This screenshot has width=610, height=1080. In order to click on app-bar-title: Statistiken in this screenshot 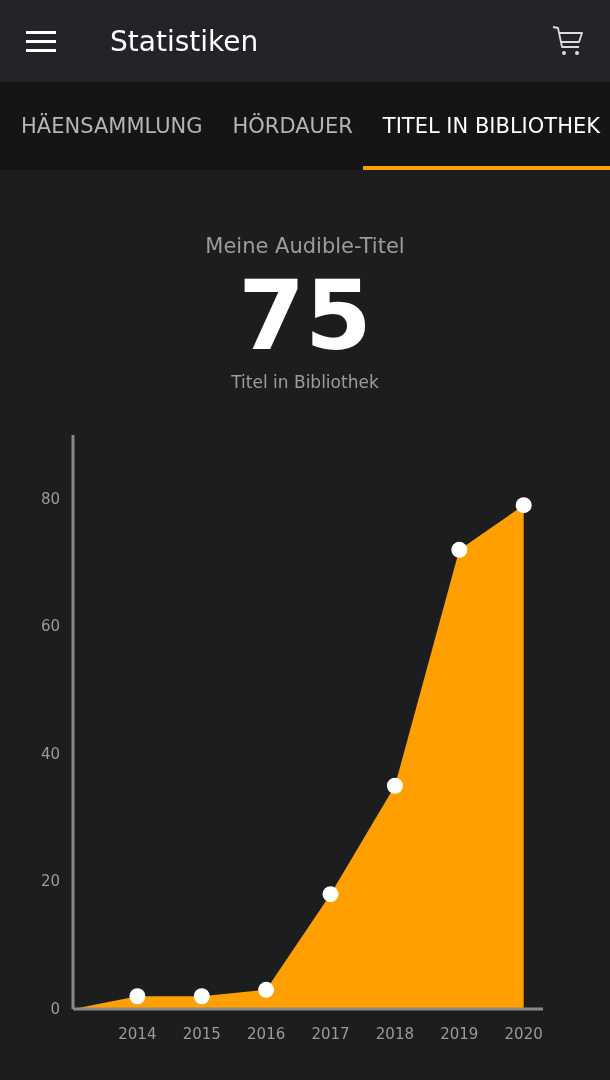, I will do `click(185, 41)`.